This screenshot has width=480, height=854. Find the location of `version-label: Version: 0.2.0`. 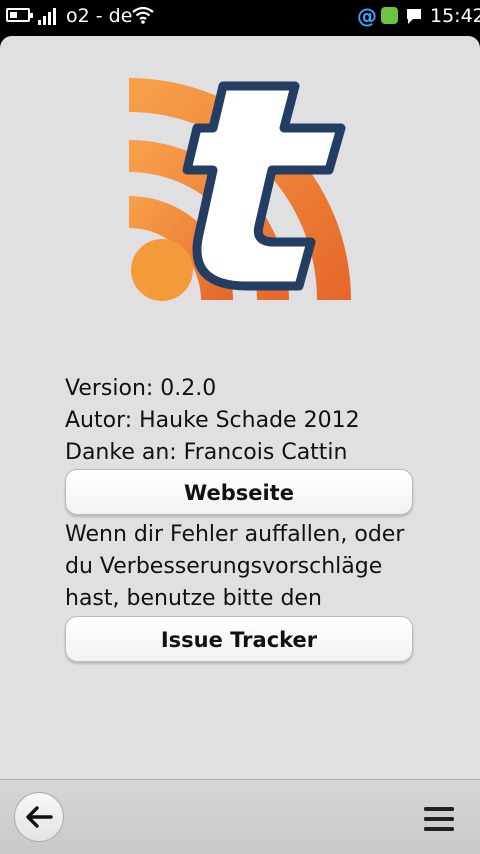

version-label: Version: 0.2.0 is located at coordinates (141, 388).